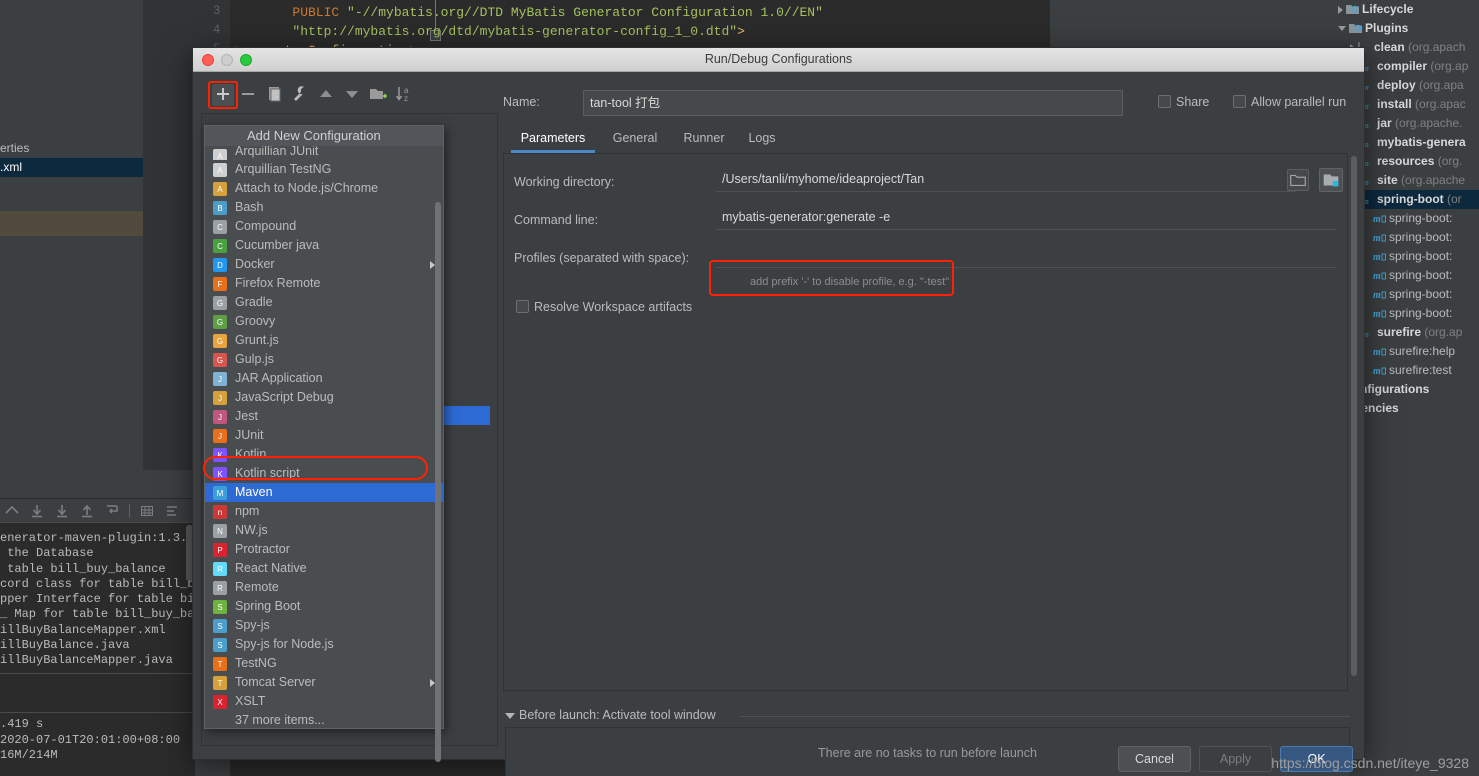  I want to click on allow-parallel-run-checkbox: Allow parallel run, so click(1289, 102).